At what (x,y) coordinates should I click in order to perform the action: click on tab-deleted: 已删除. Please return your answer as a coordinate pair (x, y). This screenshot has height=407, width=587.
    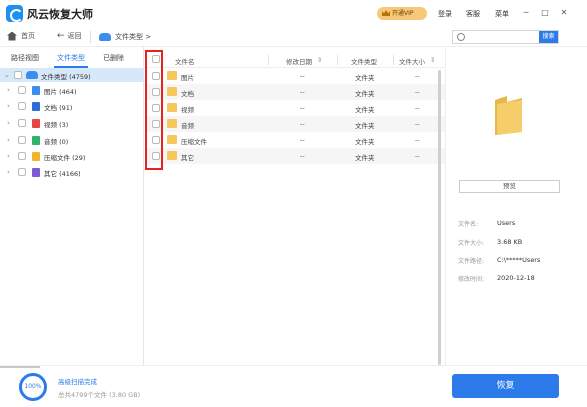
    Looking at the image, I should click on (113, 58).